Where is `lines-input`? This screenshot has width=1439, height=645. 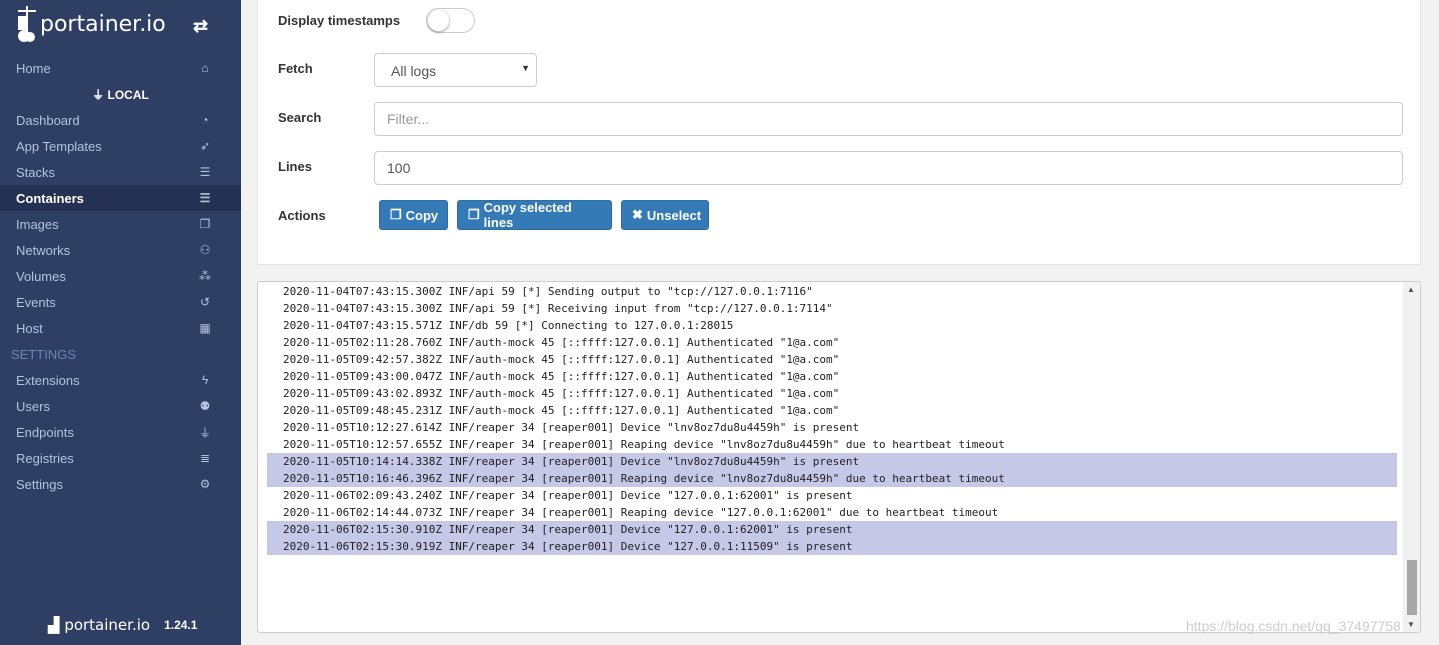 lines-input is located at coordinates (888, 168).